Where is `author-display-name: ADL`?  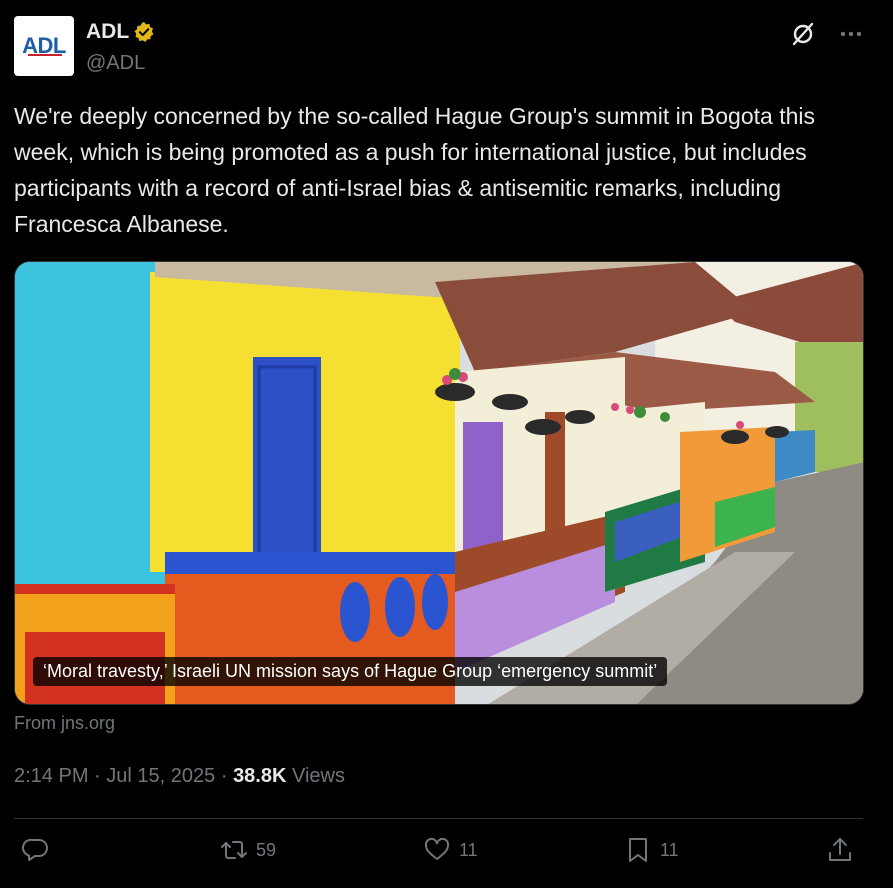
author-display-name: ADL is located at coordinates (107, 32).